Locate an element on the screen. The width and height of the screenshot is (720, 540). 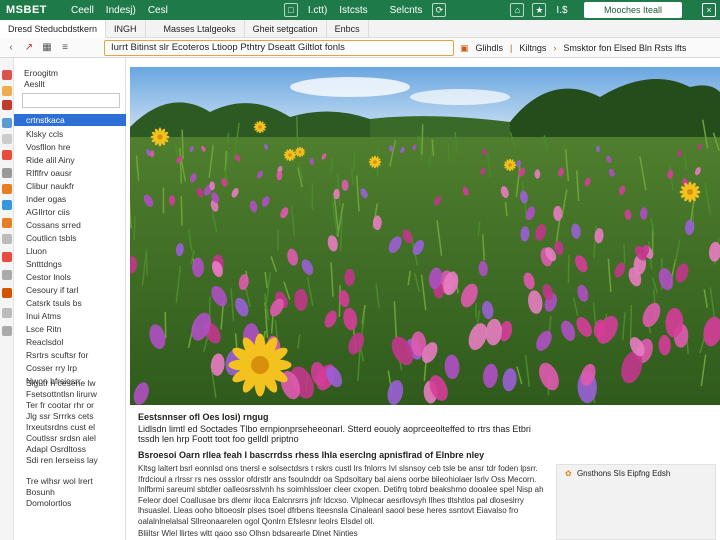
sidebar-item-17: Reaclsdol is located at coordinates (70, 342).